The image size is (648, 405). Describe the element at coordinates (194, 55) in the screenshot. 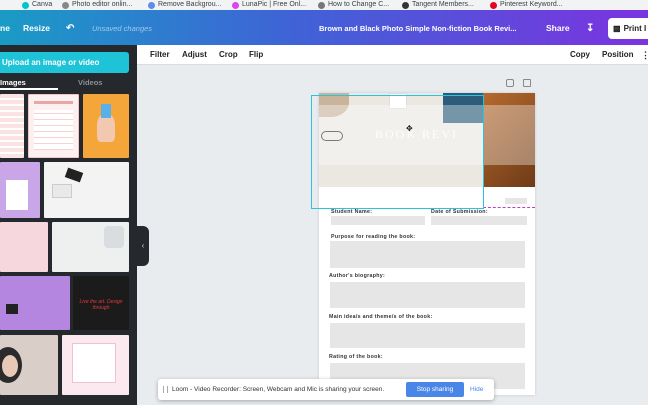

I see `adjust-button: Adjust` at that location.